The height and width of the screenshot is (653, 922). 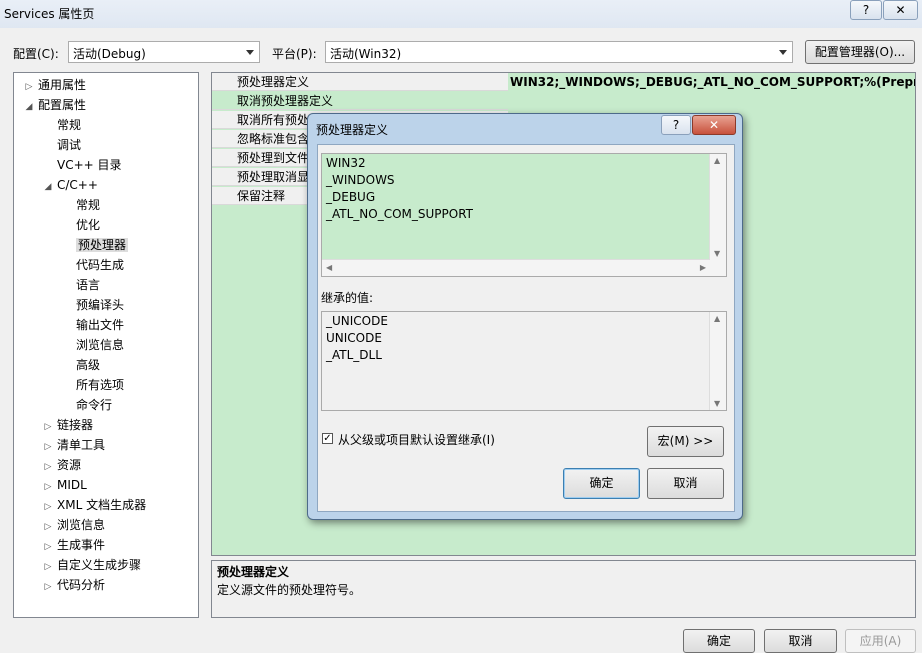 I want to click on description-title: 预处理器定义, so click(x=253, y=572).